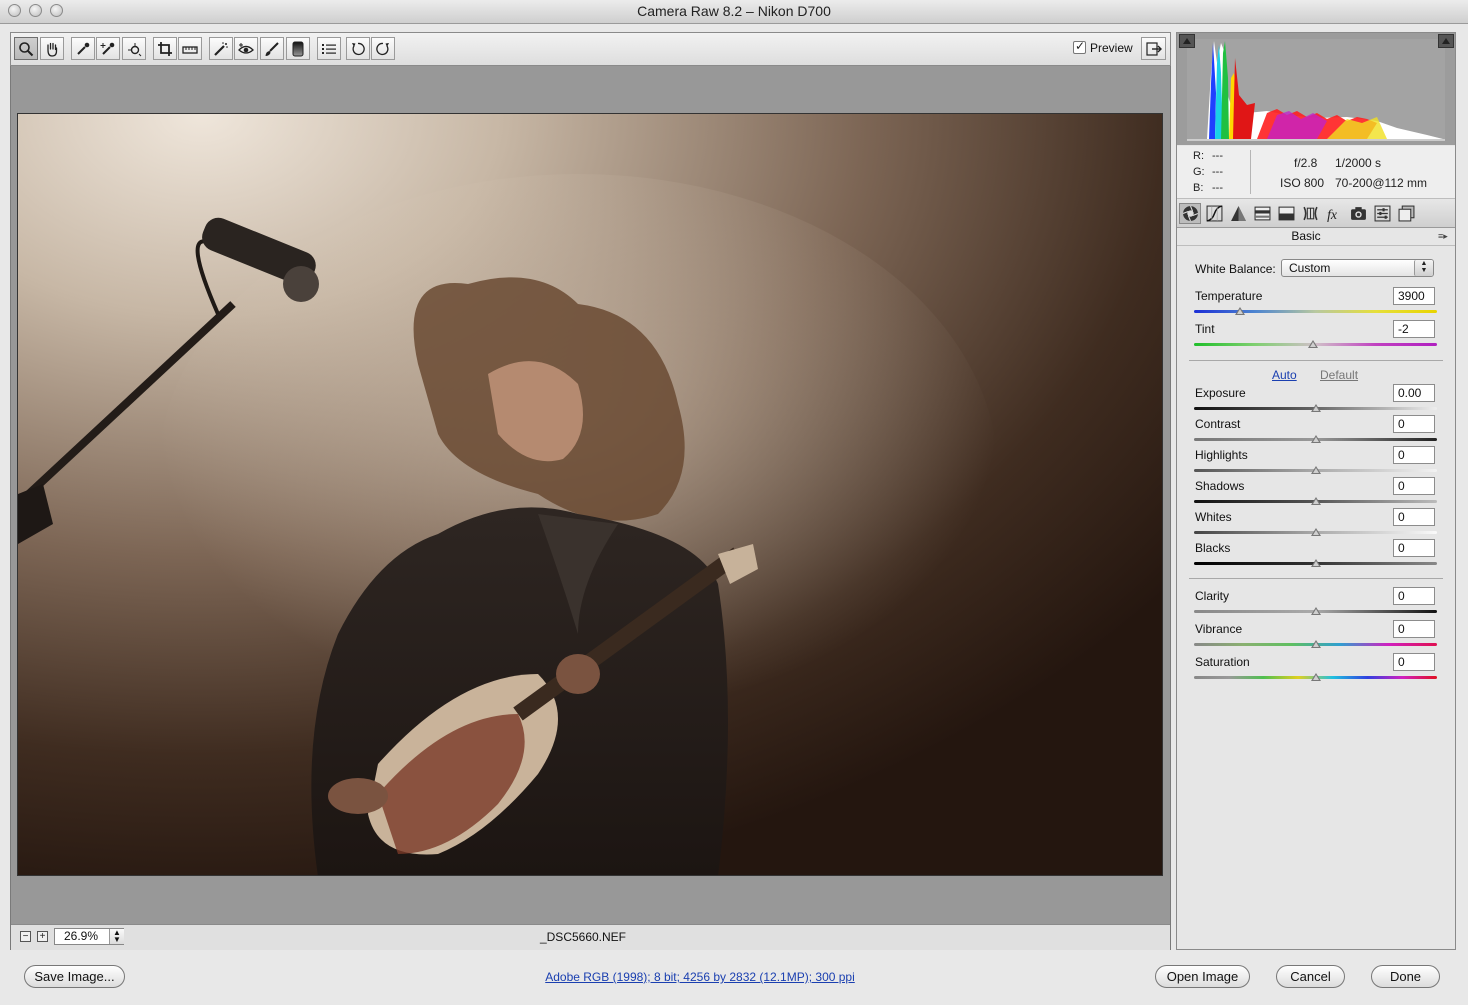 This screenshot has width=1468, height=1005. What do you see at coordinates (1410, 393) in the screenshot?
I see `exposure-value: 0.00` at bounding box center [1410, 393].